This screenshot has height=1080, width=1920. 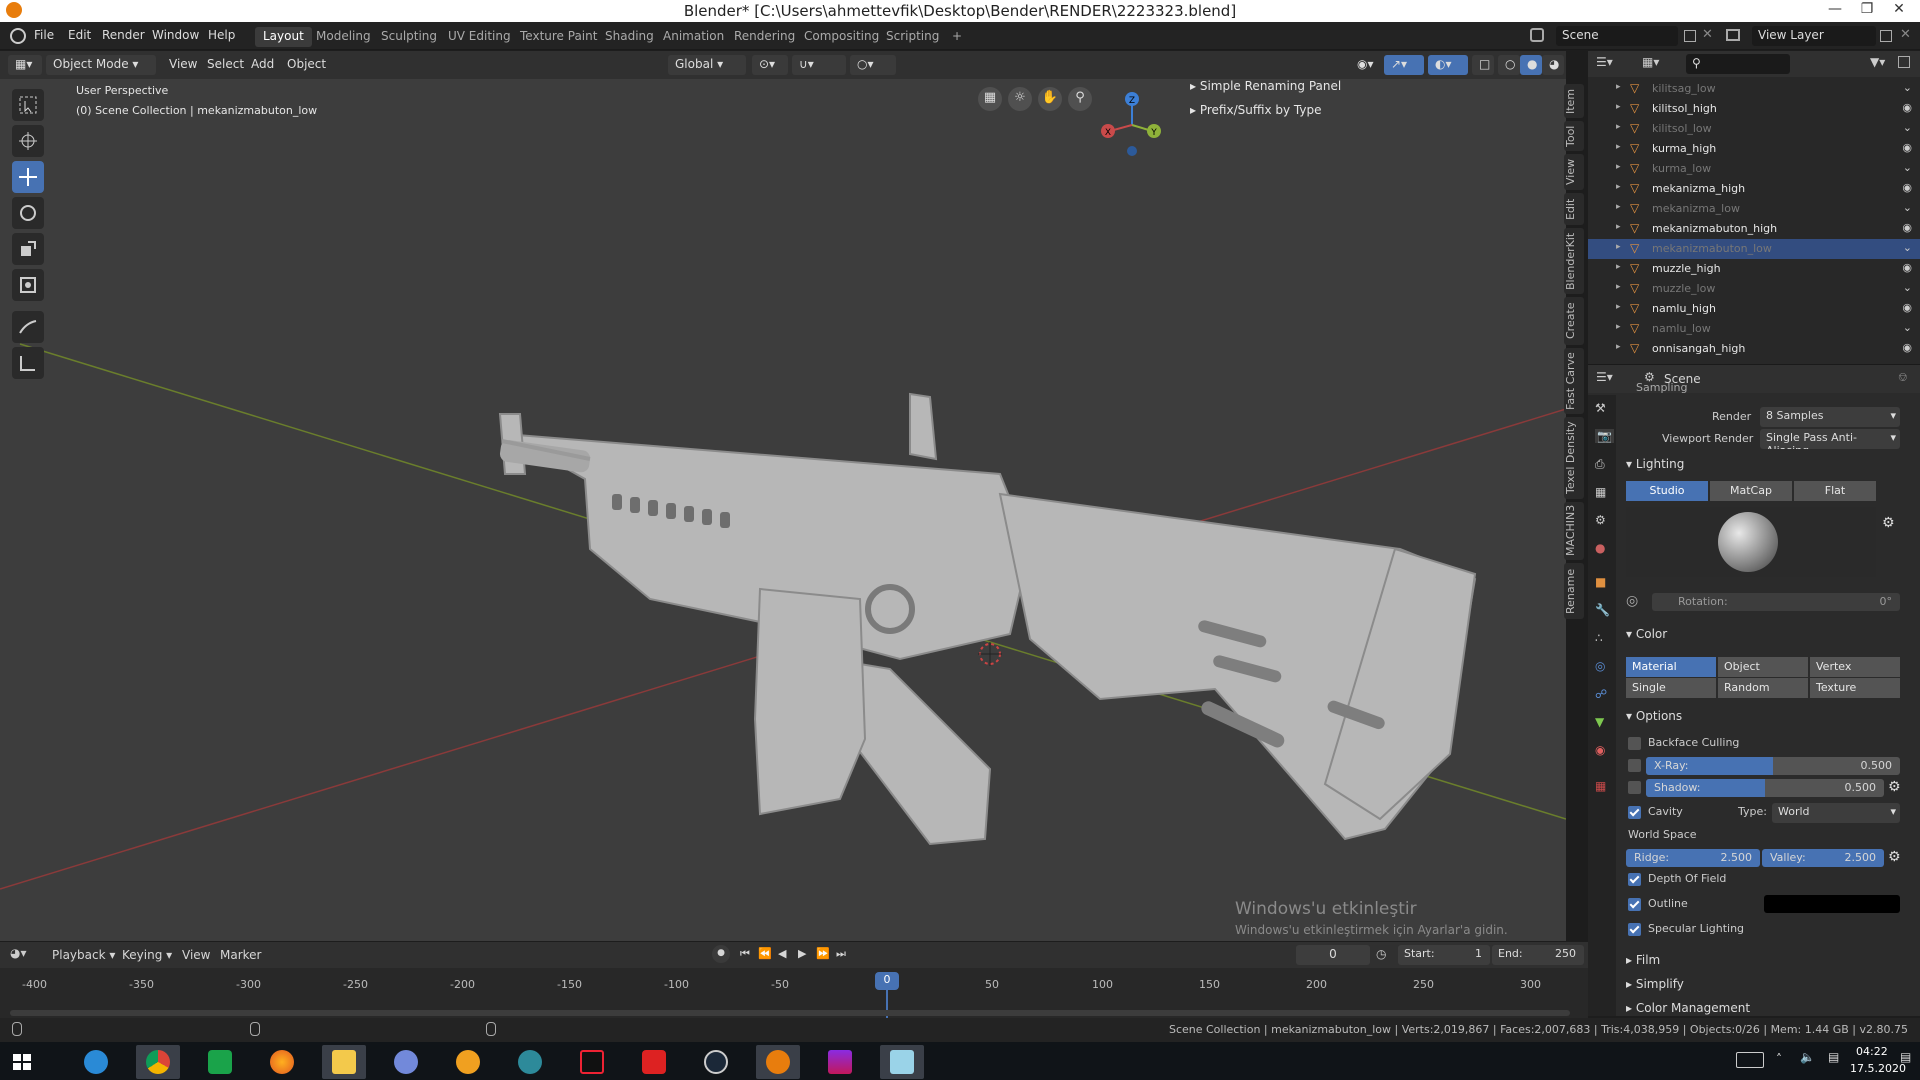 I want to click on data-tab-icon: ▼, so click(x=1599, y=722).